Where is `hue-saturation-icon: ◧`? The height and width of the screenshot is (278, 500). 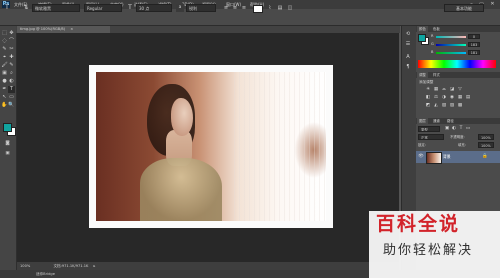 hue-saturation-icon: ◧ is located at coordinates (428, 98).